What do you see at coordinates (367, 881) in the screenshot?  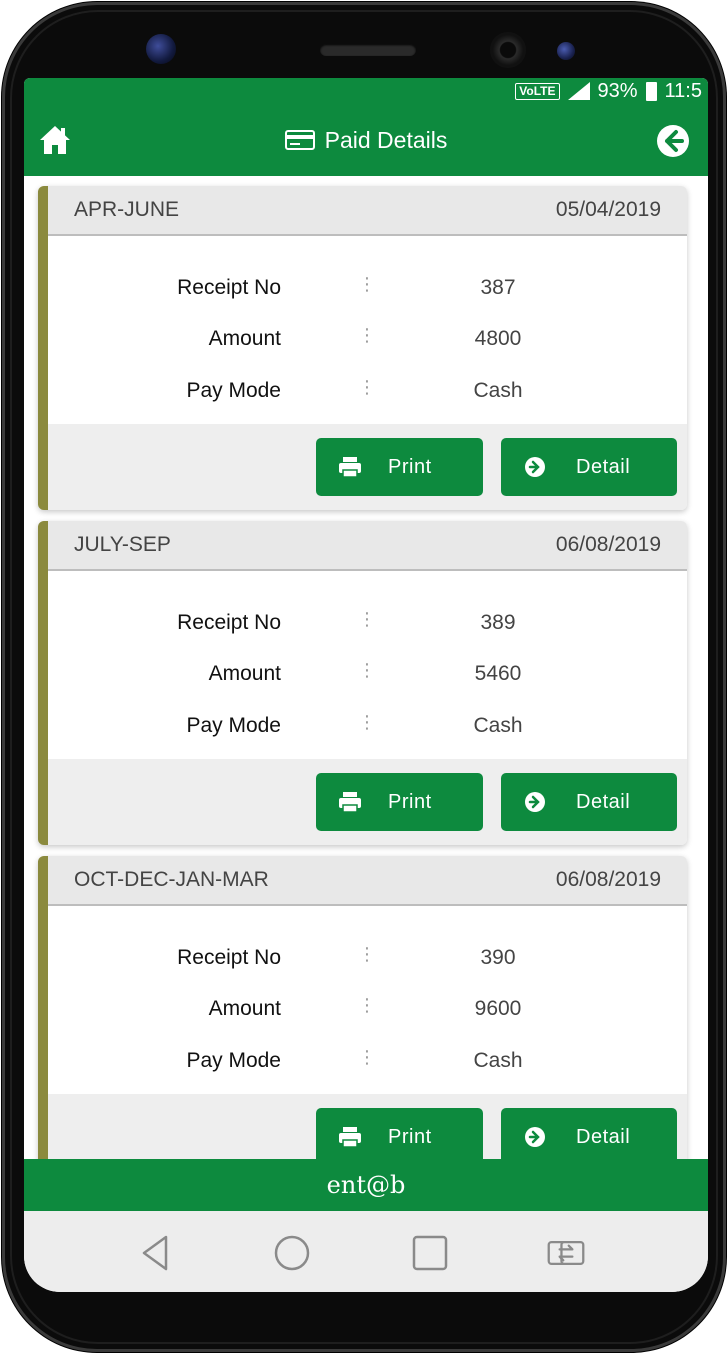 I see `card-header: OCT-DEC-JAN-MAR 06/08/2019` at bounding box center [367, 881].